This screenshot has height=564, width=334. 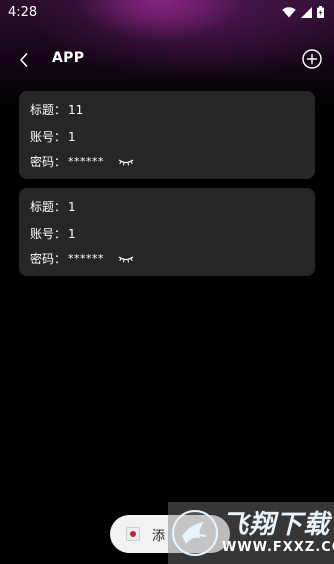 I want to click on entry-card: 标题： 1 账号： 1 密码： ******, so click(x=167, y=232).